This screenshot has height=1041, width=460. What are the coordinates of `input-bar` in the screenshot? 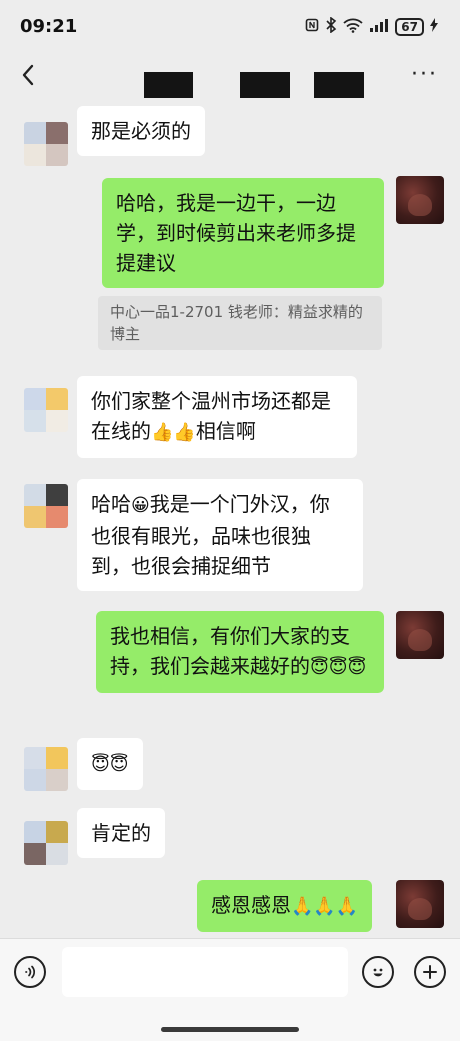 It's located at (230, 989).